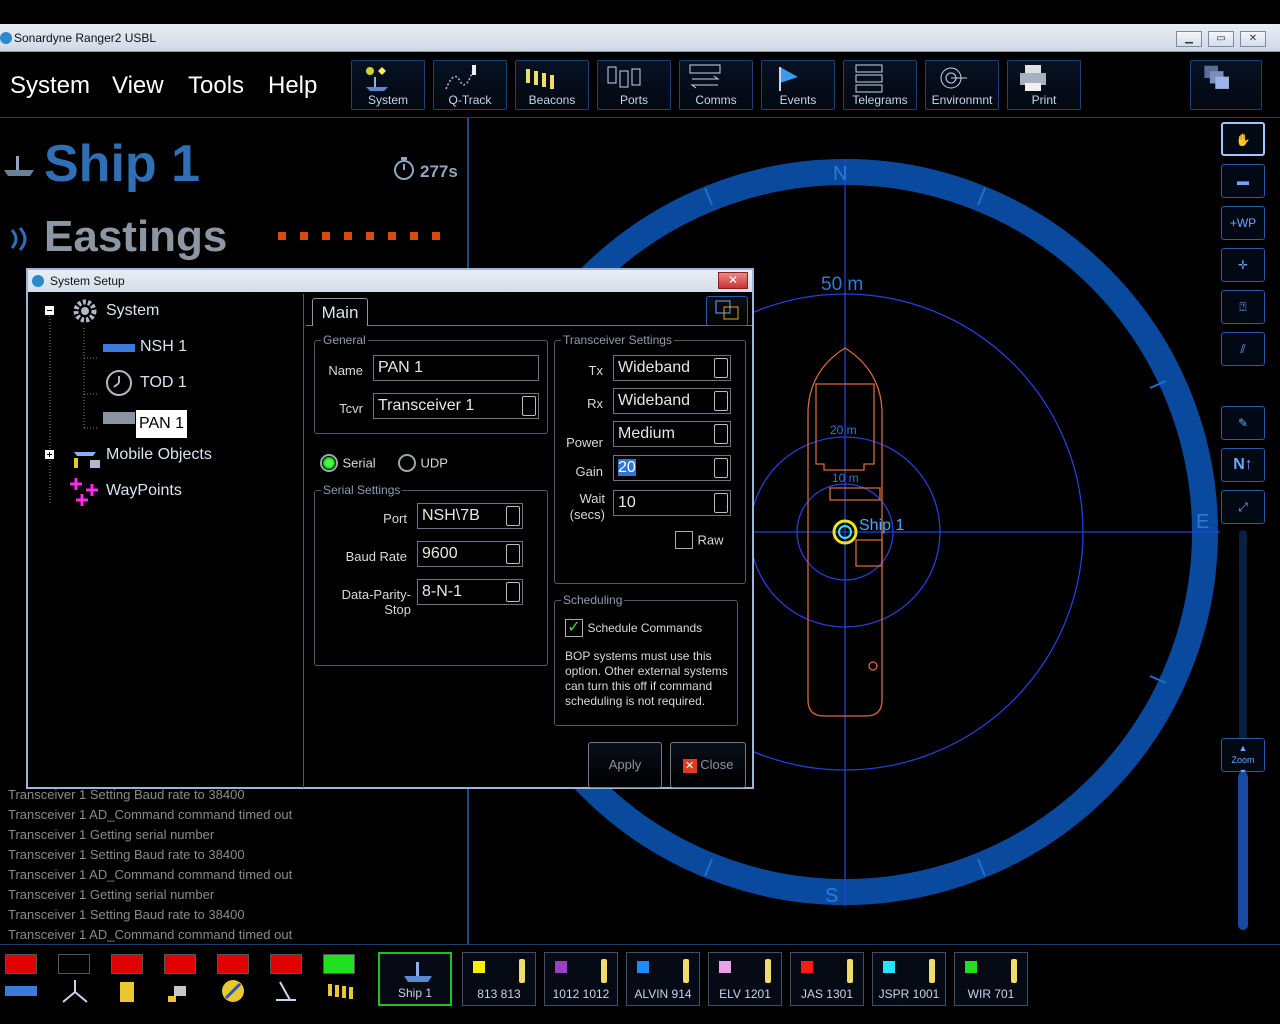  I want to click on add-waypoint-button: +WP, so click(1243, 223).